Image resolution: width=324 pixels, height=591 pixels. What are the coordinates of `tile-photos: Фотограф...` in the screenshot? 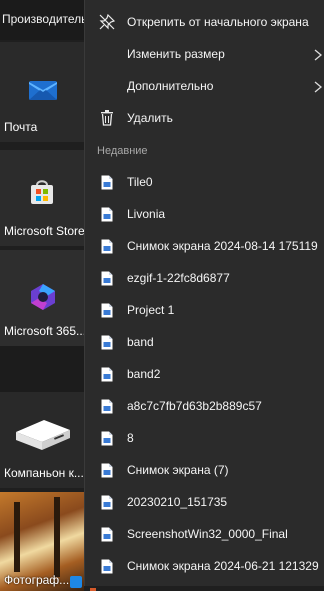 It's located at (42, 541).